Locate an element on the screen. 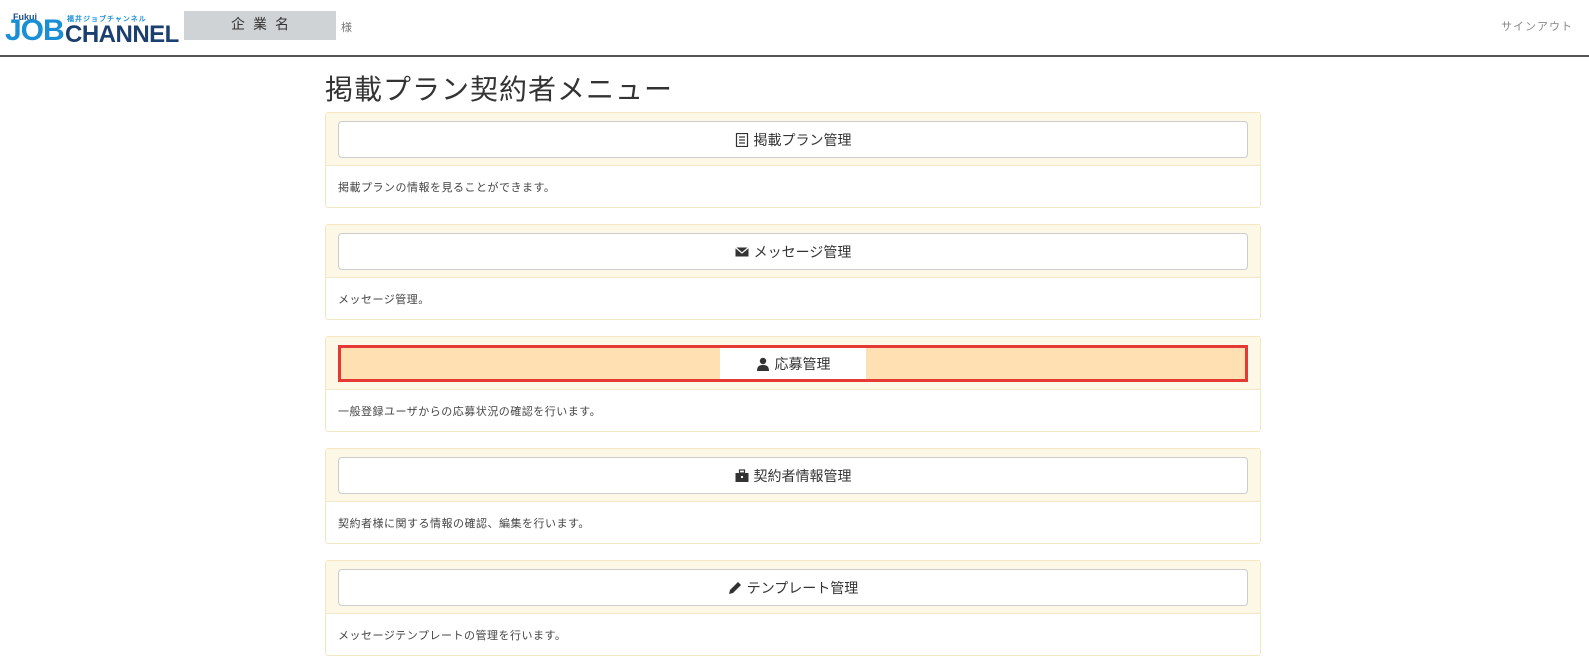 The image size is (1589, 666). plan-management-button: 掲載プラン管理 is located at coordinates (793, 139).